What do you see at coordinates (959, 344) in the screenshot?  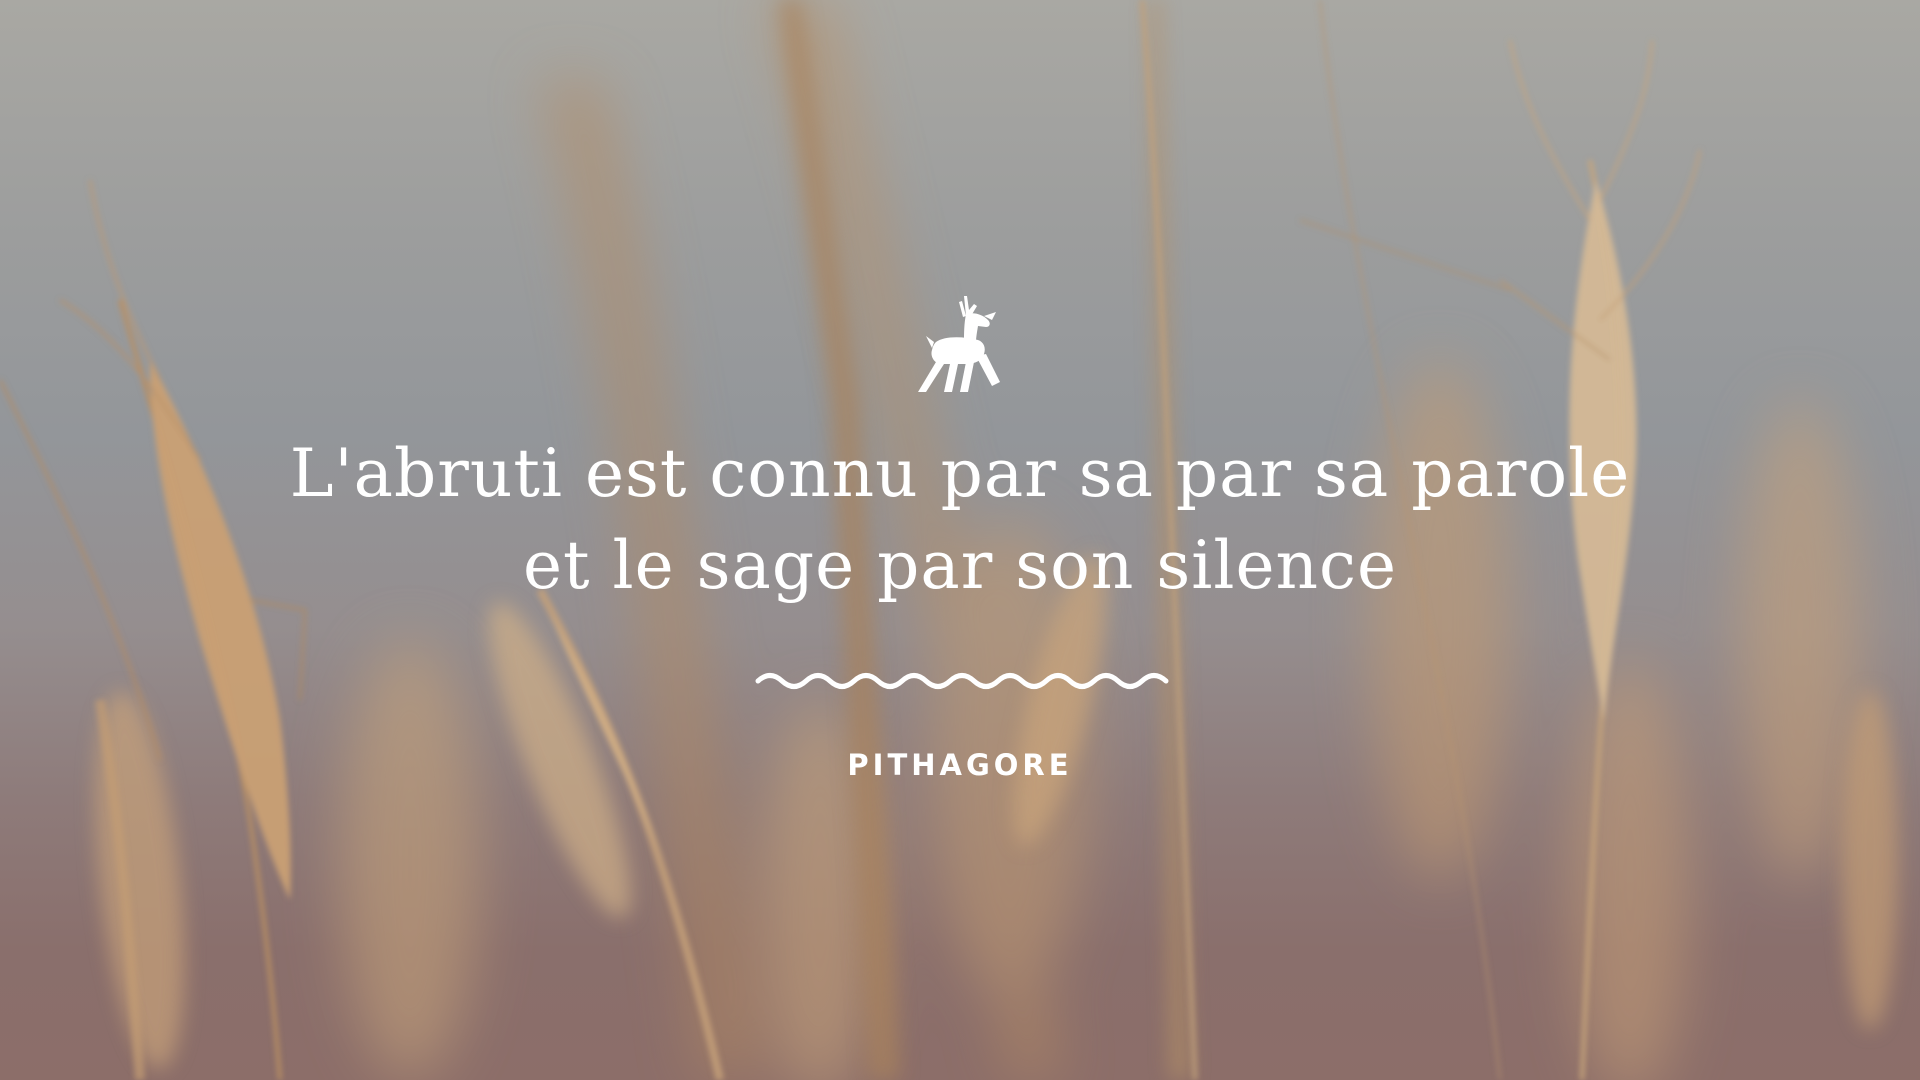 I see `deer-icon` at bounding box center [959, 344].